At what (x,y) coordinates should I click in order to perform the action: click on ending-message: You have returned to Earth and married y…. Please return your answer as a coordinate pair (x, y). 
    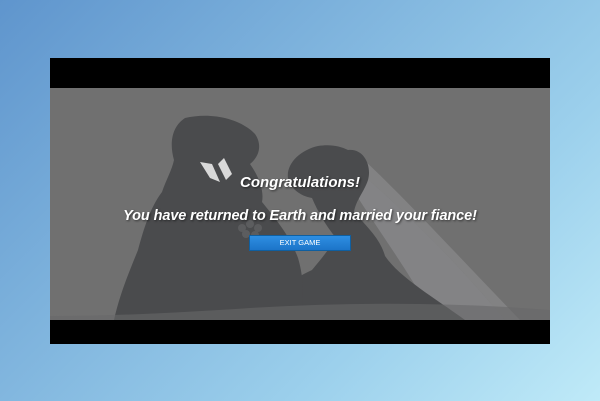
    Looking at the image, I should click on (300, 216).